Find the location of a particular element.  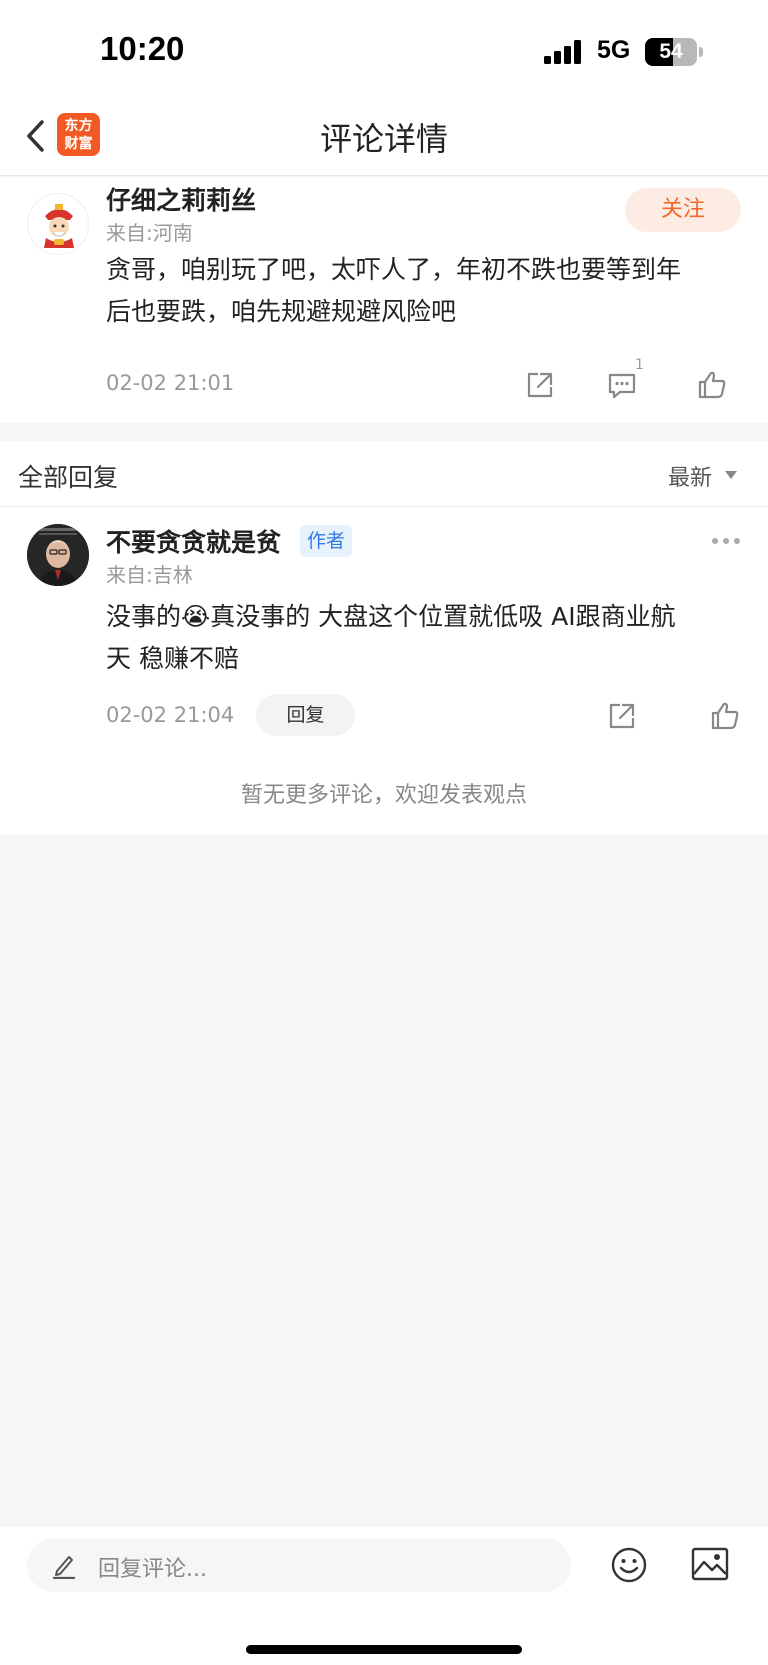

reply-location: 来自:吉林 is located at coordinates (149, 575).